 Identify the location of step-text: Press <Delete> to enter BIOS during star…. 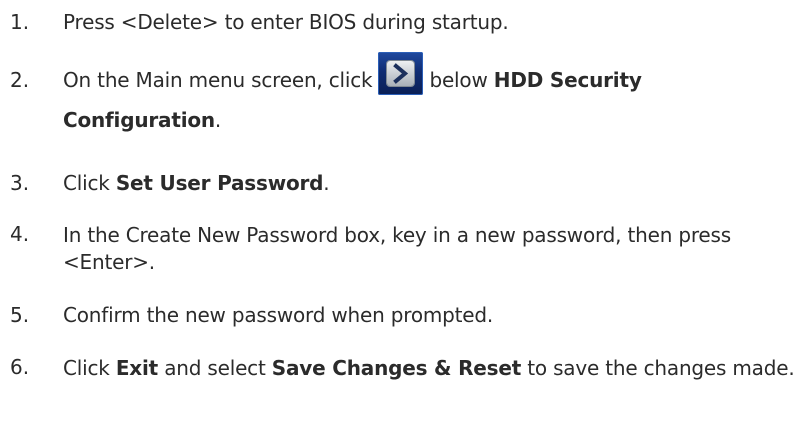
(430, 22).